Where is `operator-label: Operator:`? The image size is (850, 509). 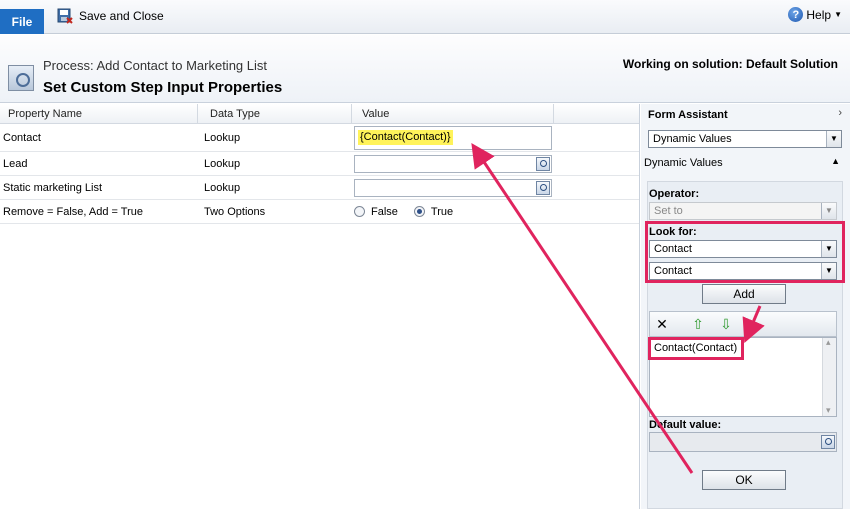 operator-label: Operator: is located at coordinates (674, 194).